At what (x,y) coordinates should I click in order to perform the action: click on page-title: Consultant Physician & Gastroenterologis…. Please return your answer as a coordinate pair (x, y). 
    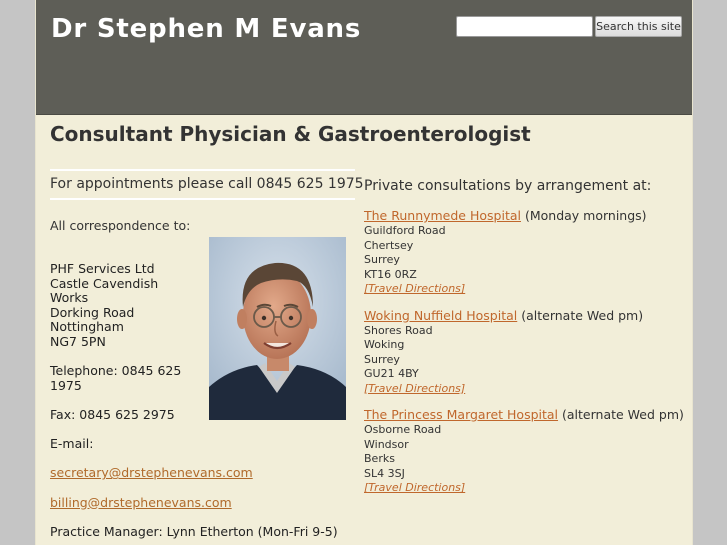
    Looking at the image, I should click on (290, 134).